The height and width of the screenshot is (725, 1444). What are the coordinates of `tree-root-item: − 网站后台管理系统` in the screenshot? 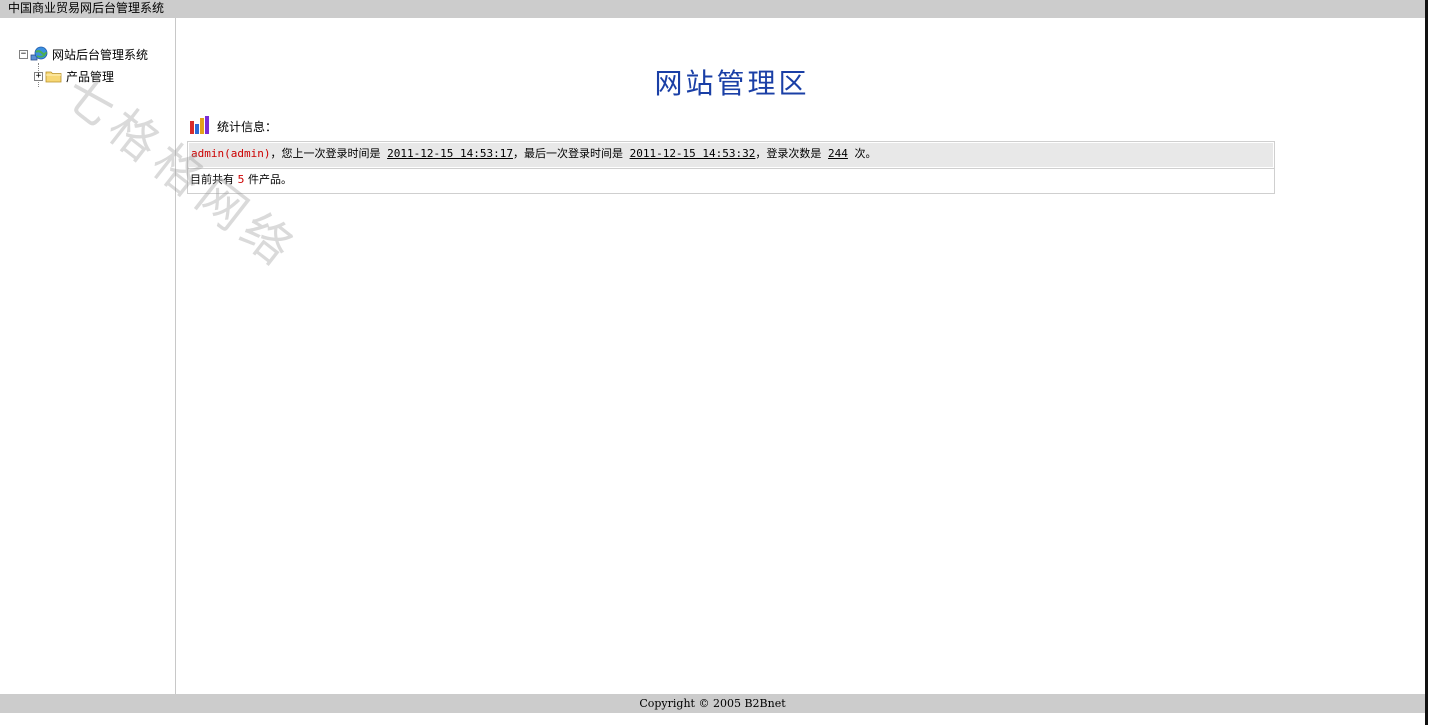 It's located at (83, 54).